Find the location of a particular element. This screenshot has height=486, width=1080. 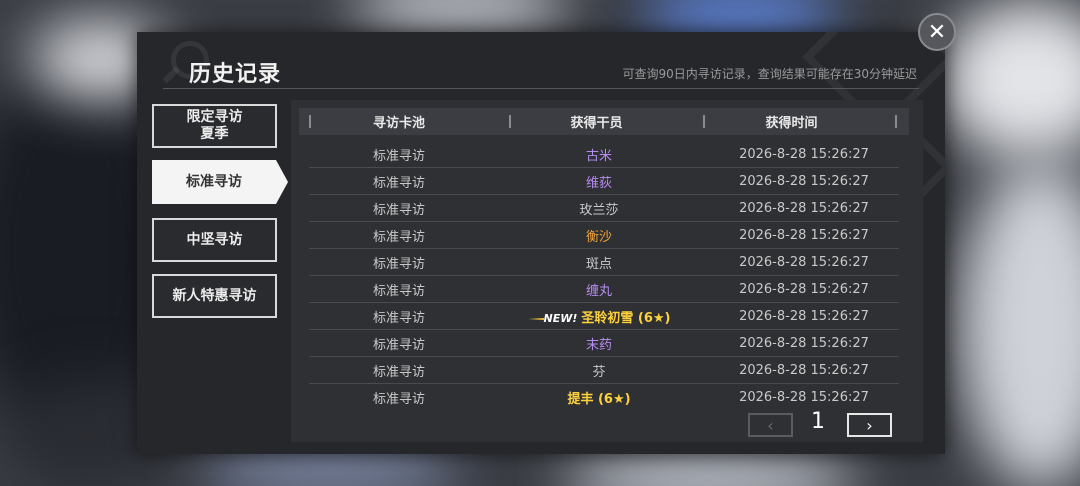

chevron-left-icon: ‹ is located at coordinates (770, 425).